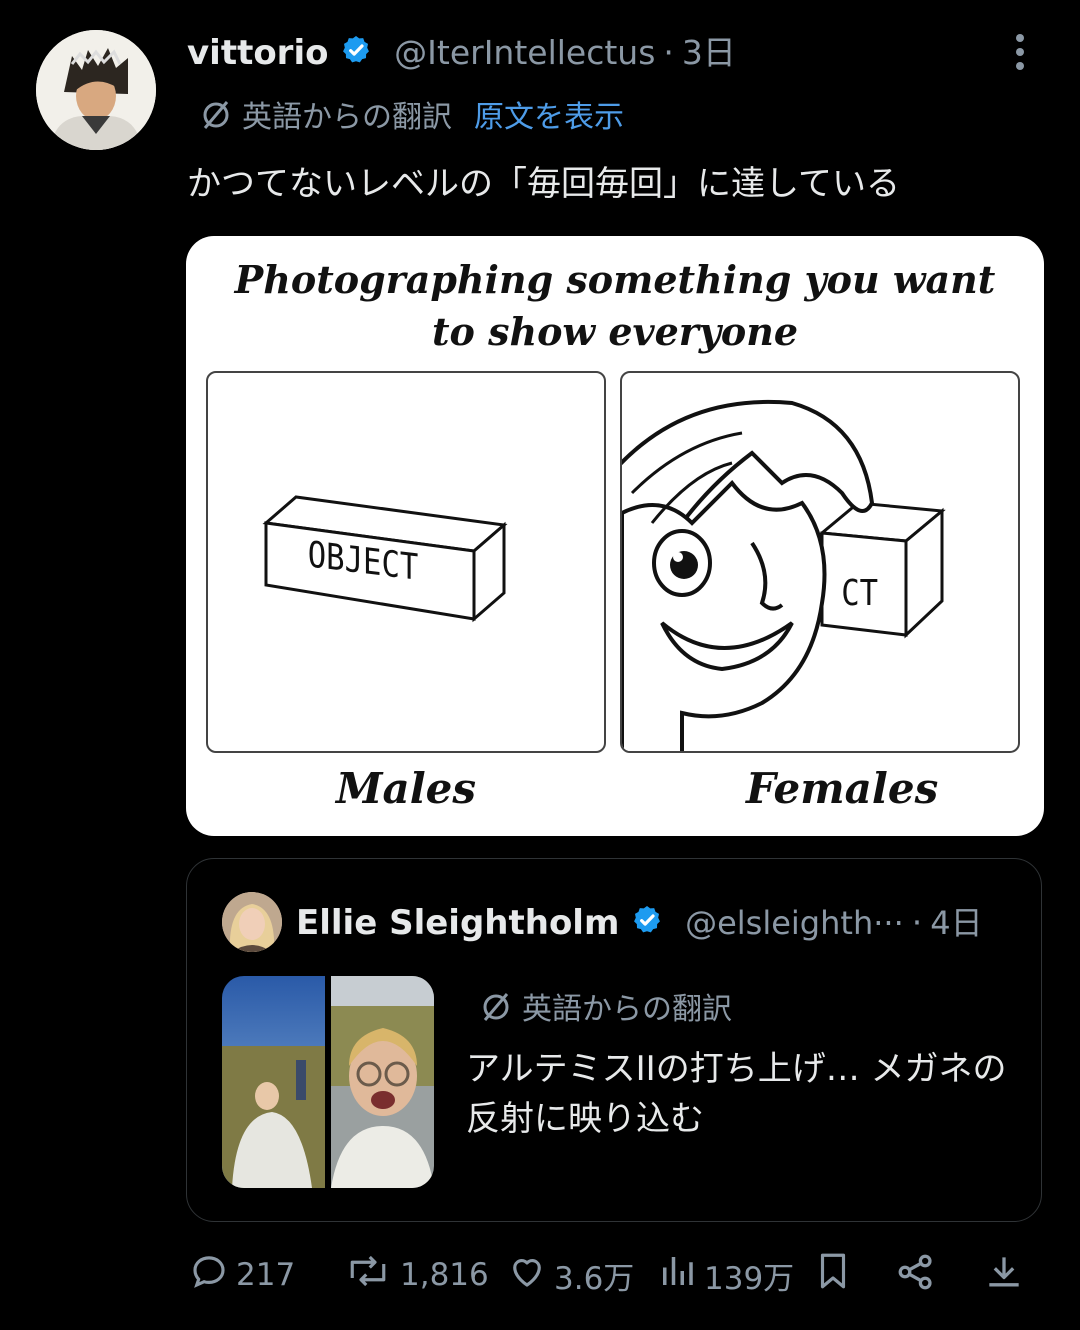  I want to click on translation-label: 英語からの翻訳, so click(347, 117).